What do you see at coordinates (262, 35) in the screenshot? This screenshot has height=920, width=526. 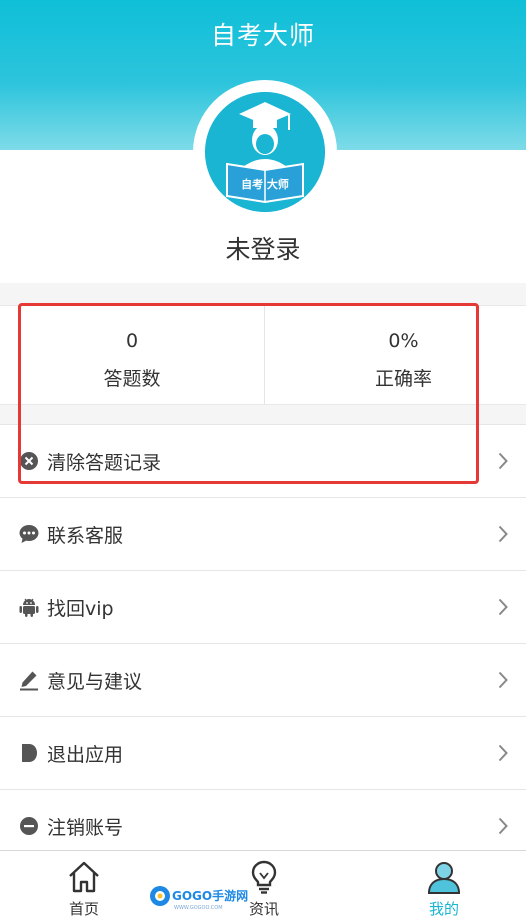 I see `app-title: 自考大师` at bounding box center [262, 35].